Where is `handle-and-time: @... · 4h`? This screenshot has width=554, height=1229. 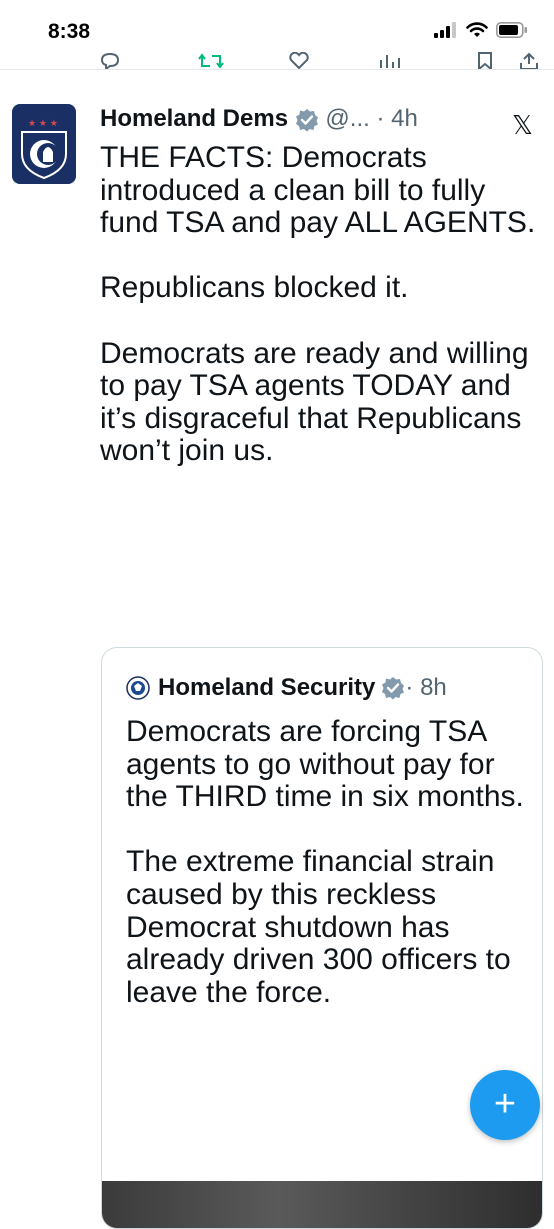
handle-and-time: @... · 4h is located at coordinates (371, 118).